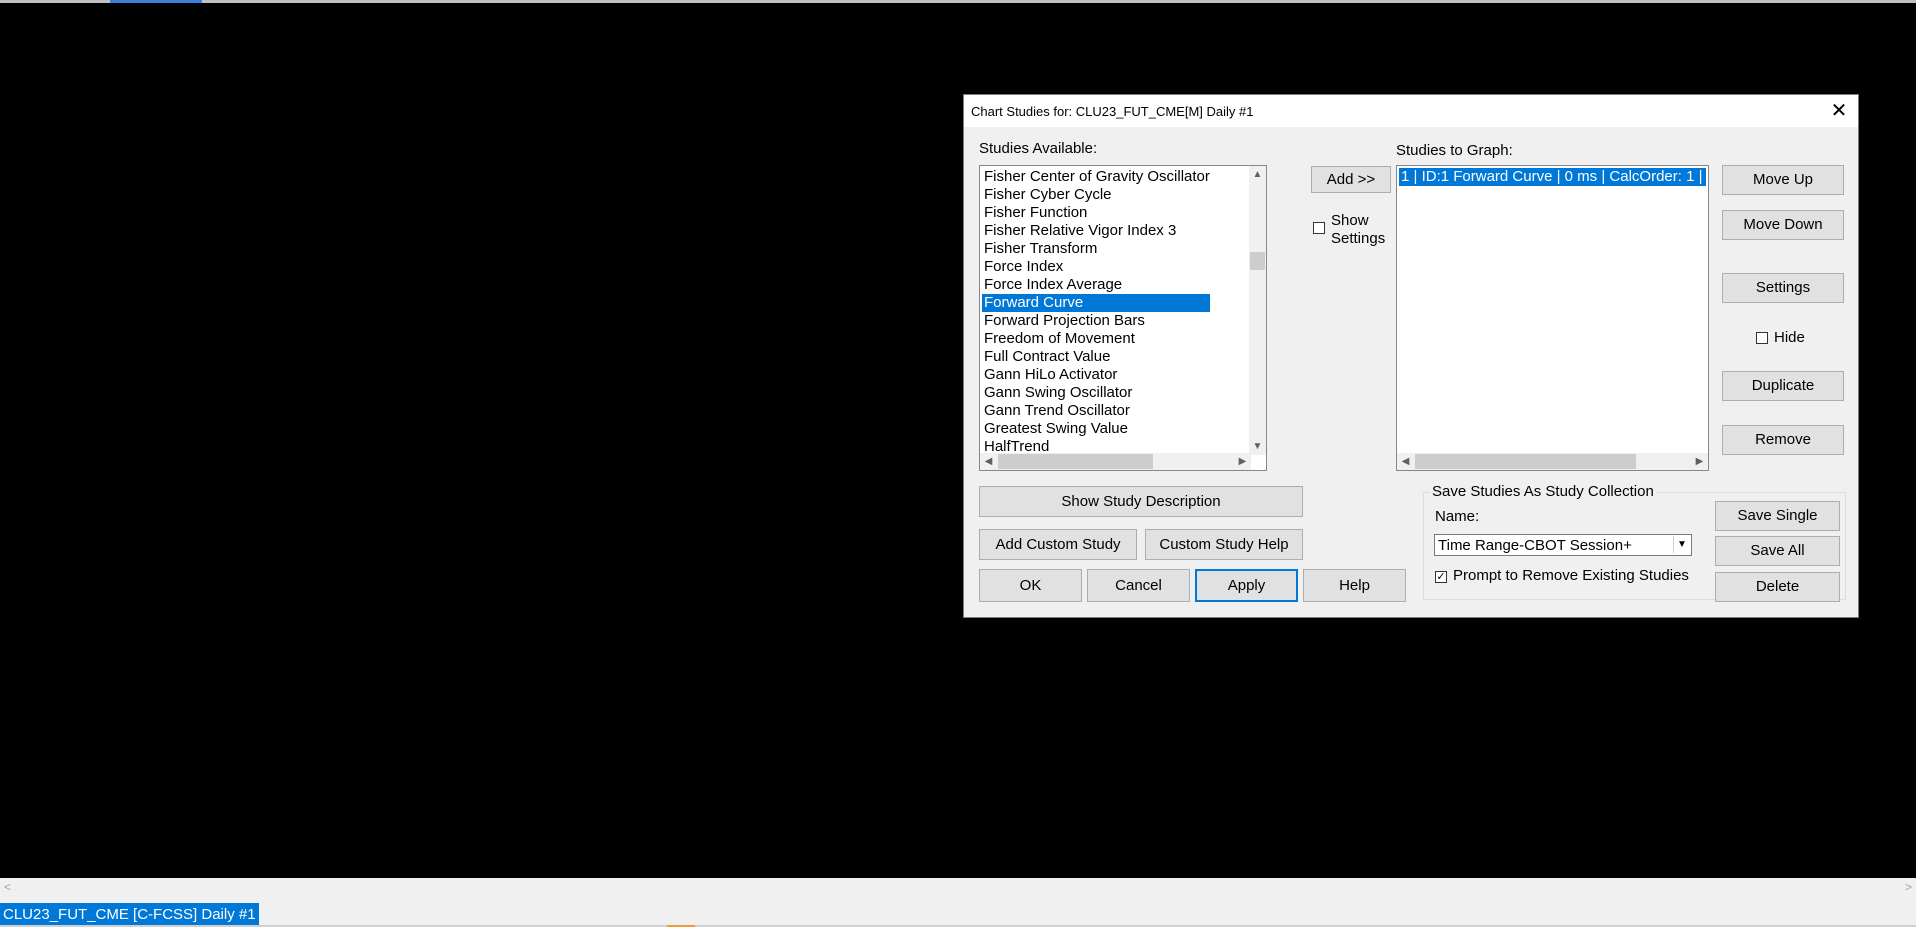 The width and height of the screenshot is (1916, 927). What do you see at coordinates (1351, 179) in the screenshot?
I see `add-study-button: Add >>` at bounding box center [1351, 179].